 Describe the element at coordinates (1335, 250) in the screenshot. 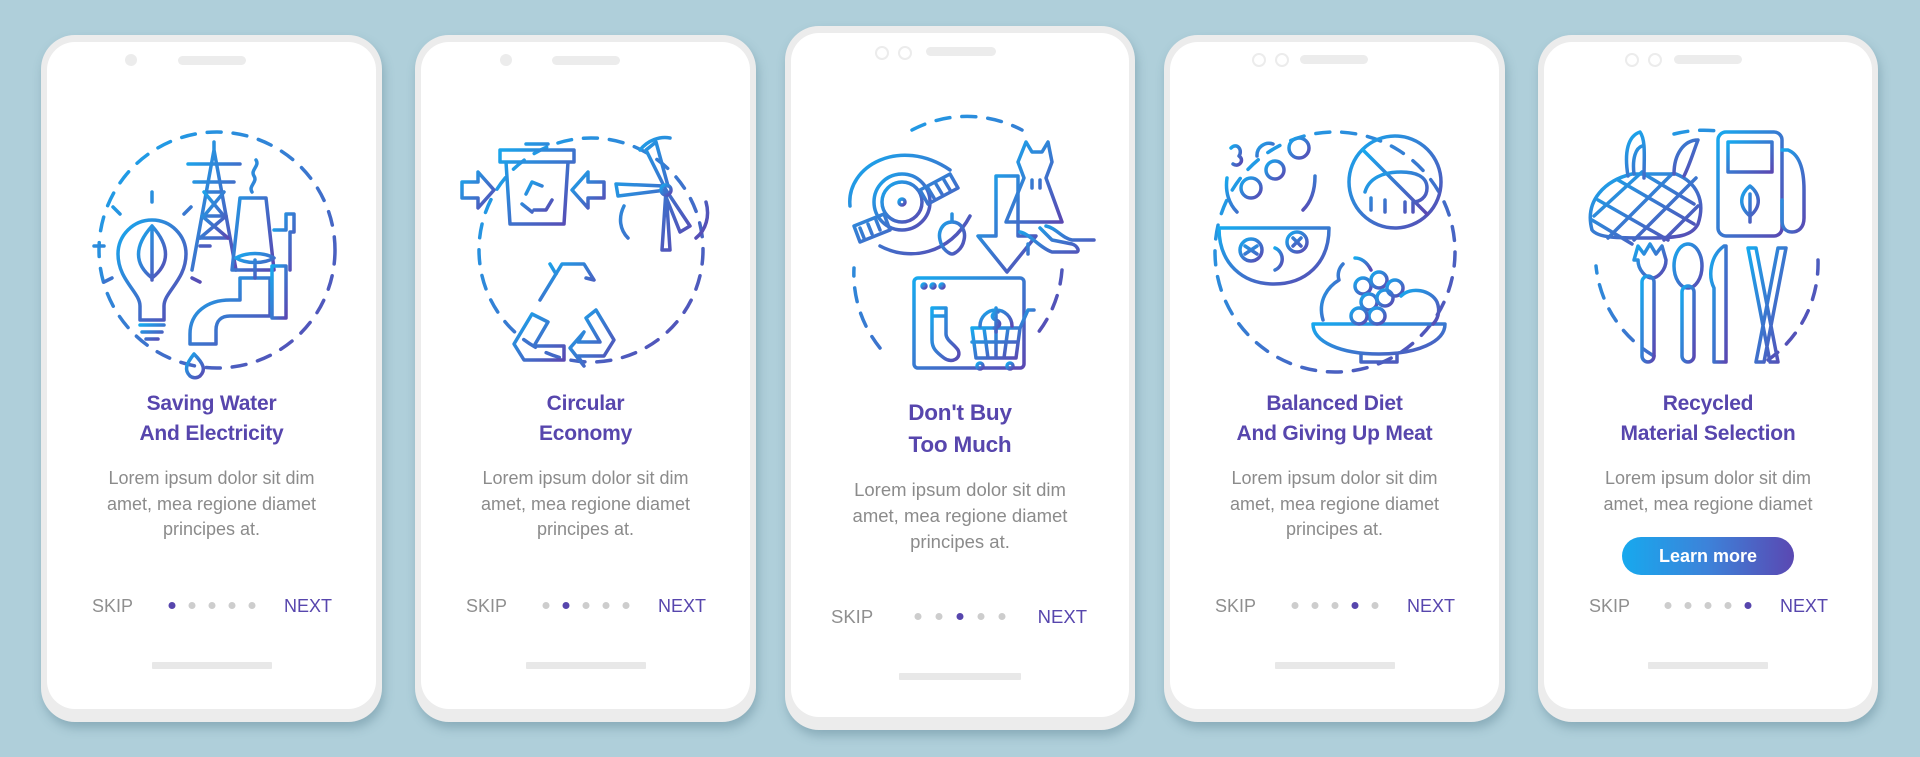

I see `illustration-balanced-diet` at that location.